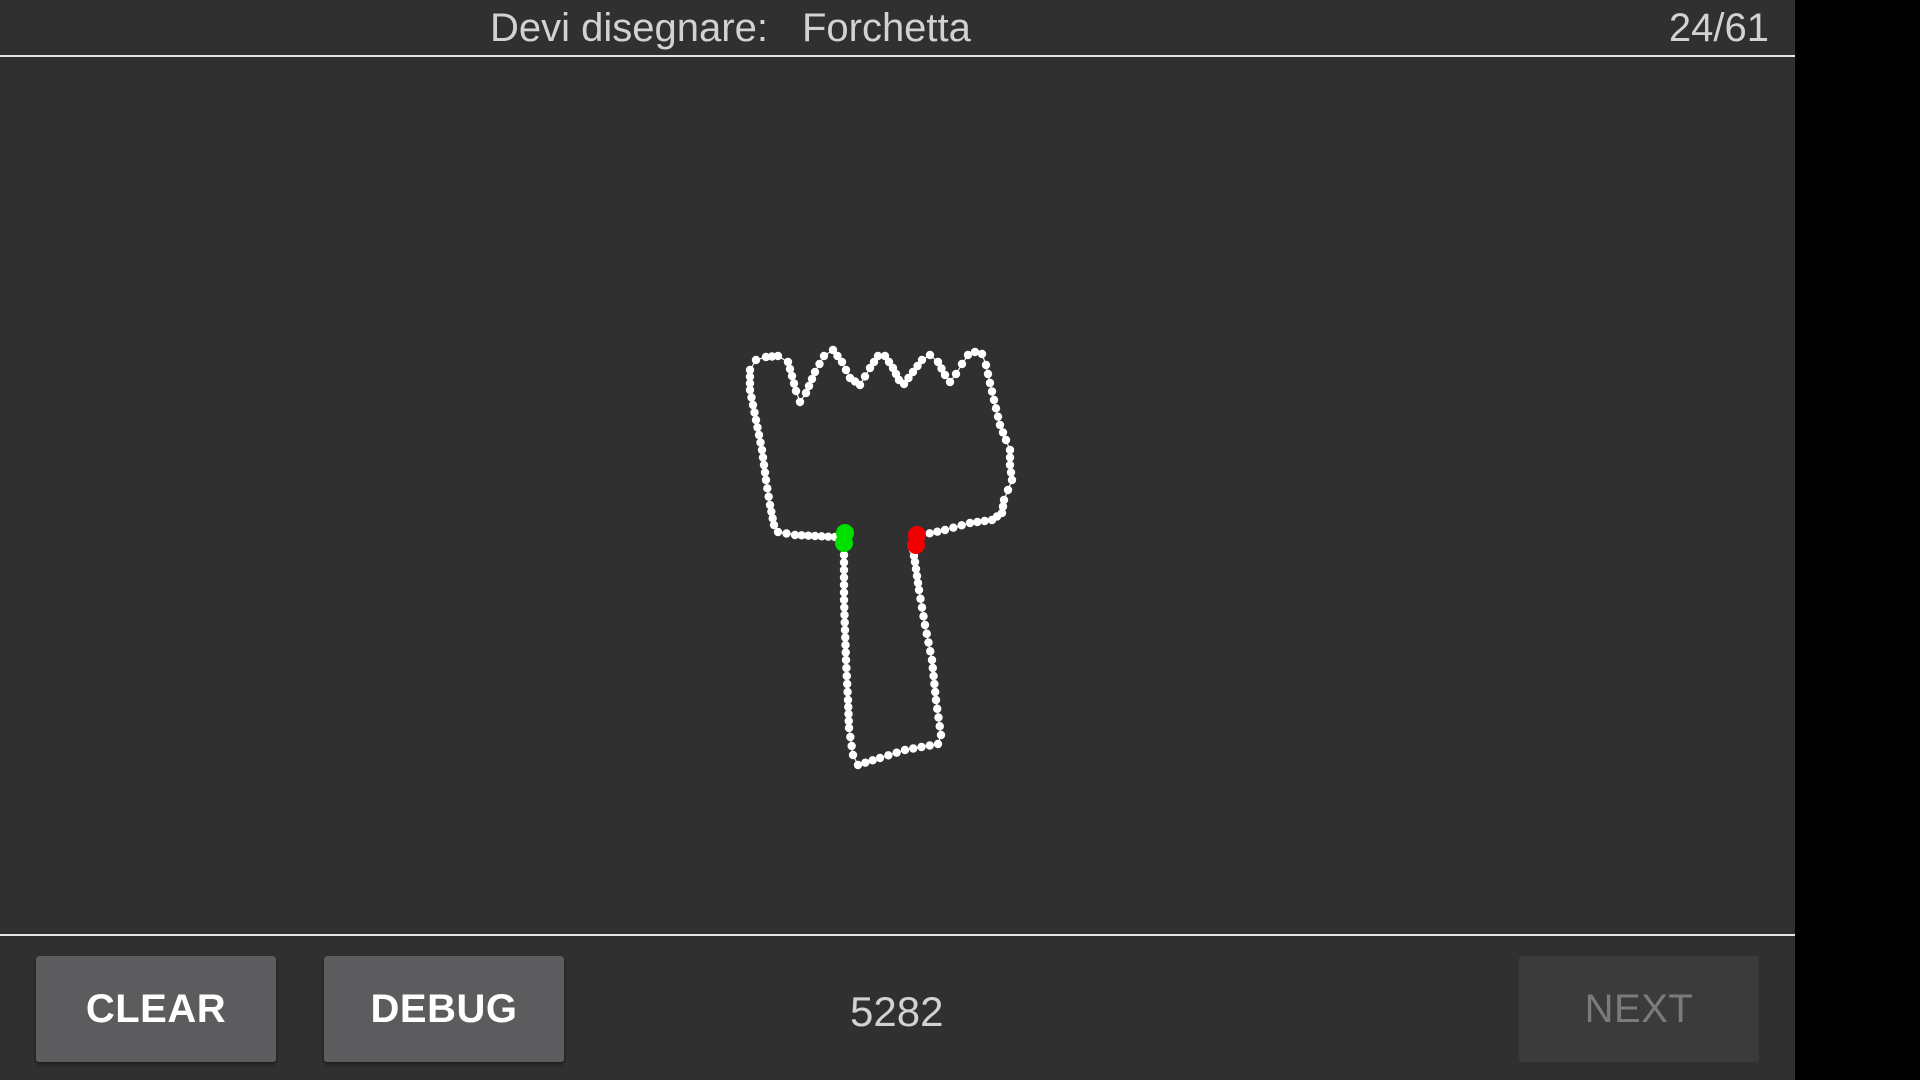 The height and width of the screenshot is (1080, 1920). I want to click on prompt-word: Forchetta, so click(886, 28).